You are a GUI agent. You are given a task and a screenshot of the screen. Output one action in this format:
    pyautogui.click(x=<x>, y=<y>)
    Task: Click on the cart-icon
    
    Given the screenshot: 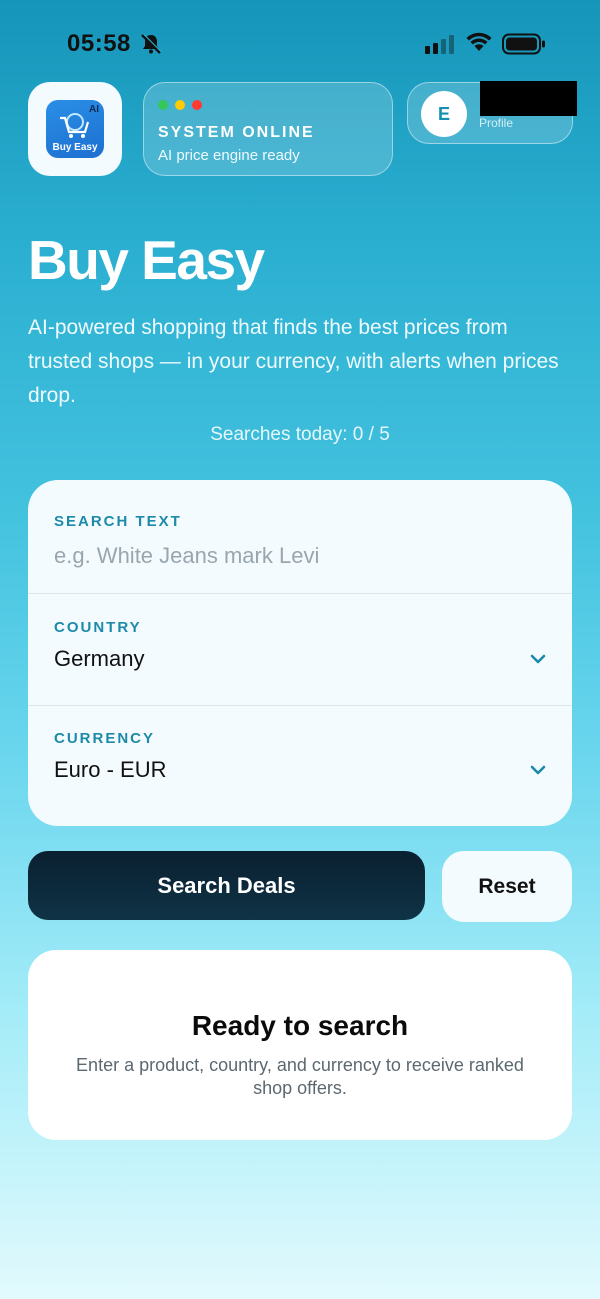 What is the action you would take?
    pyautogui.click(x=75, y=125)
    